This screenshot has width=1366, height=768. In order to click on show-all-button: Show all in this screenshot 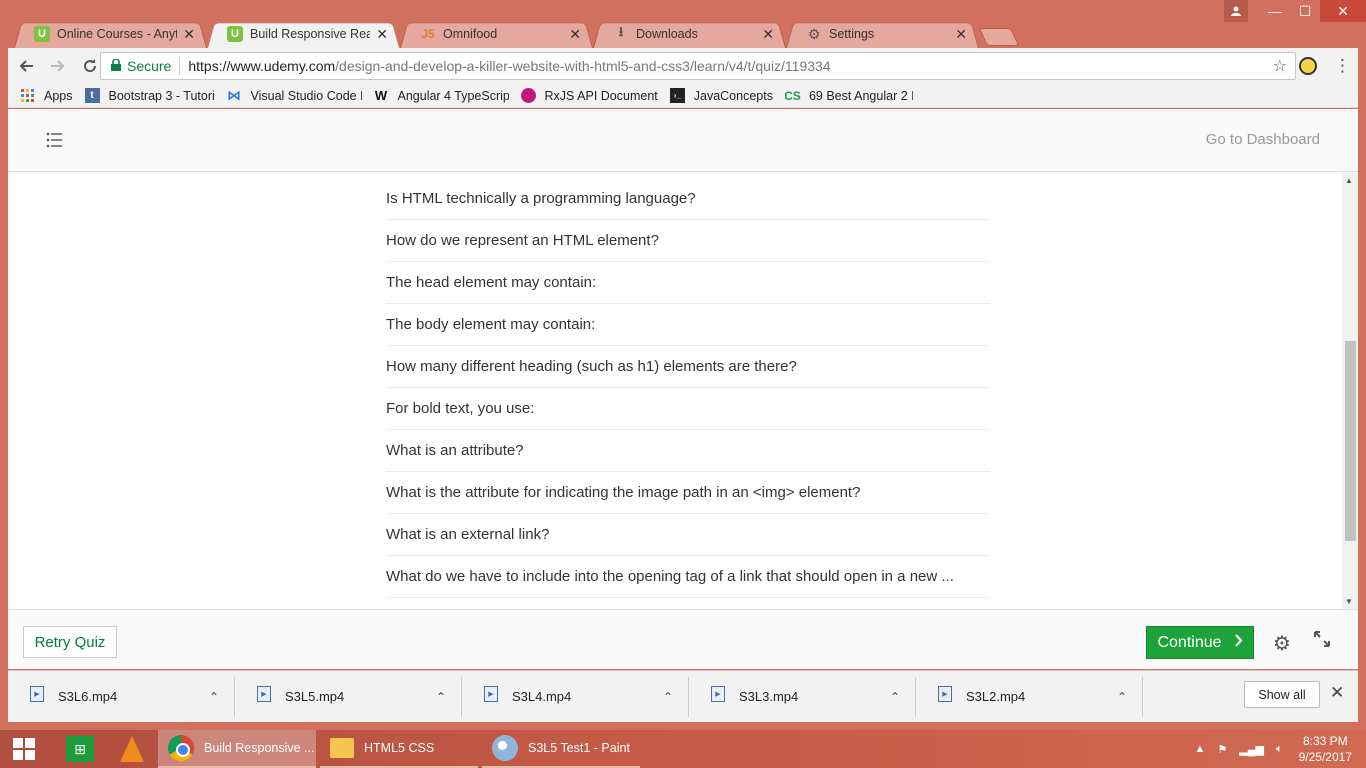, I will do `click(1282, 694)`.